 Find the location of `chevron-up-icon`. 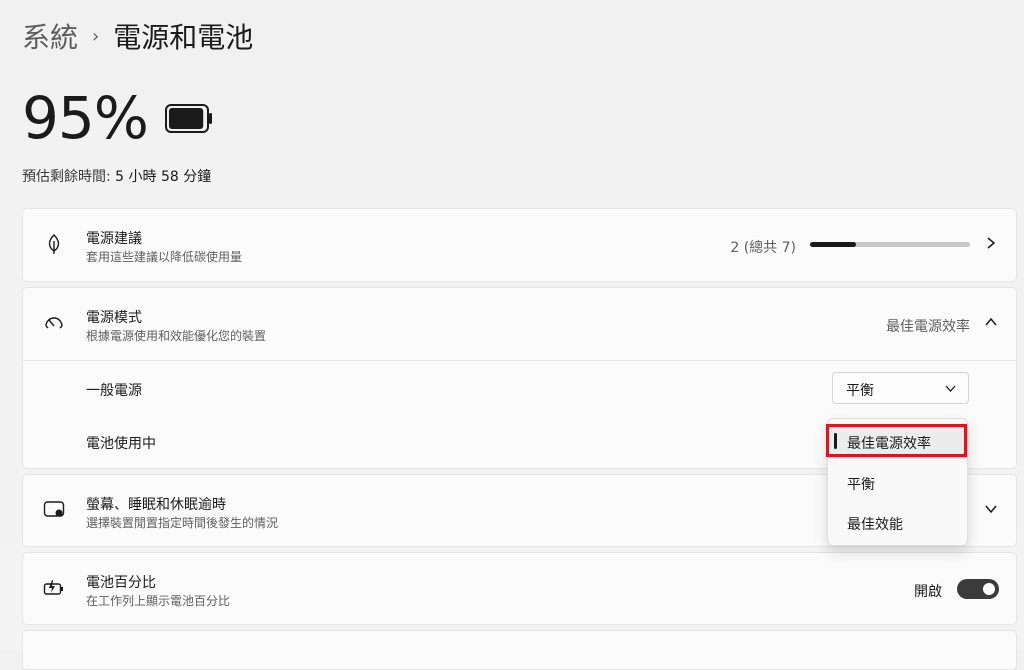

chevron-up-icon is located at coordinates (991, 322).